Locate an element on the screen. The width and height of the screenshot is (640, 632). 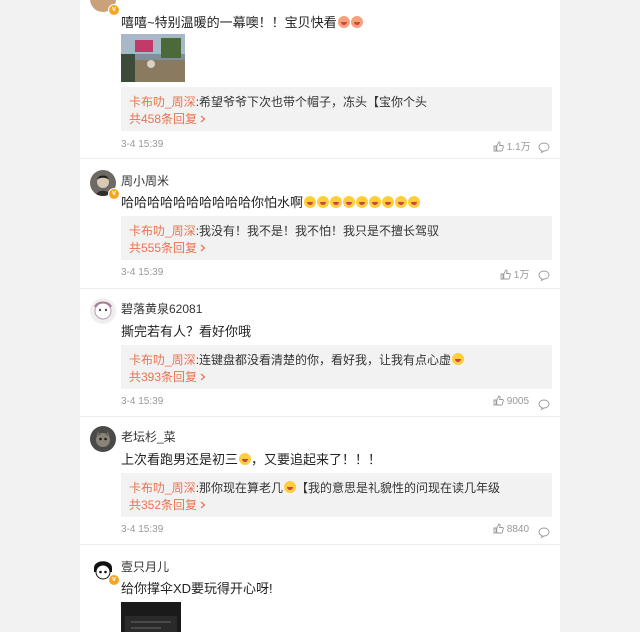
comment-text-suffix: ，又要追起来了！！！ is located at coordinates (316, 459).